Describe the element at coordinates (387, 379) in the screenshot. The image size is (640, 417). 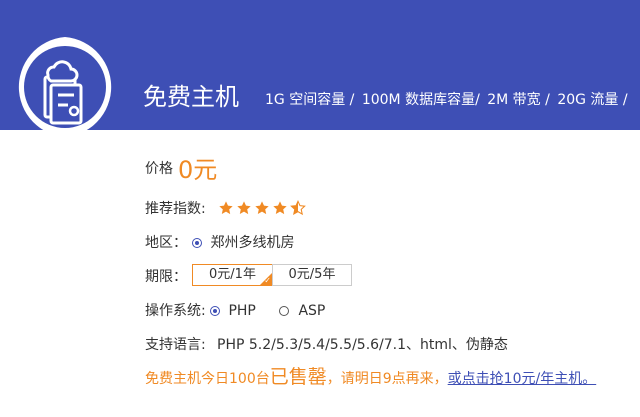
I see `notice-middle: ，请明日9点再来，` at that location.